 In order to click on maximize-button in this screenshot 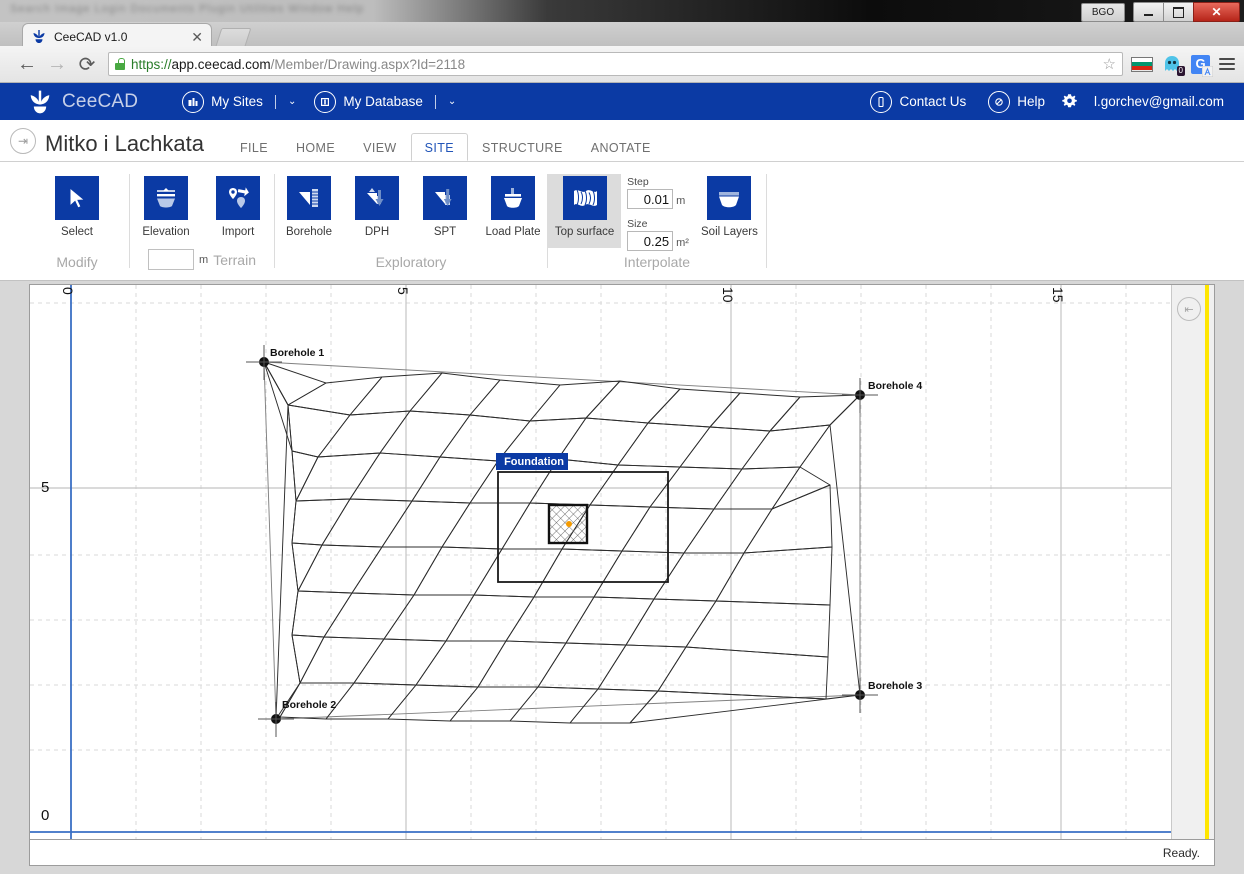, I will do `click(1178, 12)`.